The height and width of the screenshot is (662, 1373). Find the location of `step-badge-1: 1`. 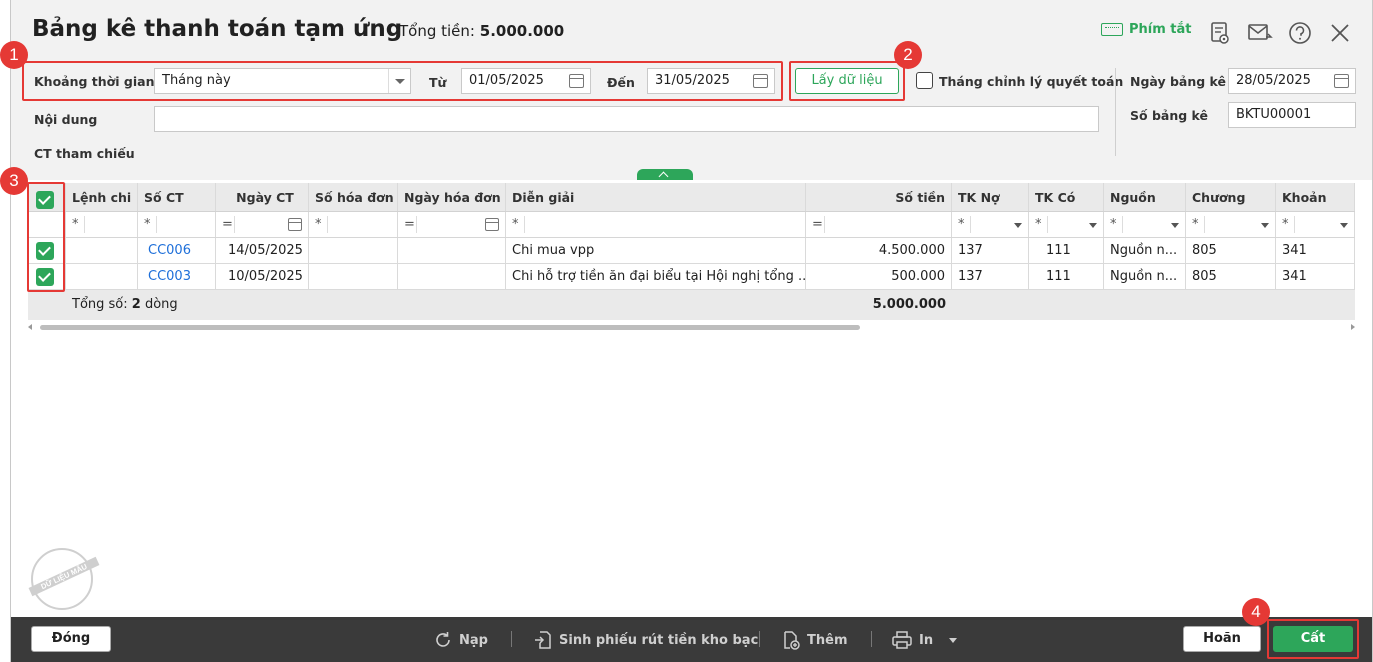

step-badge-1: 1 is located at coordinates (14, 55).